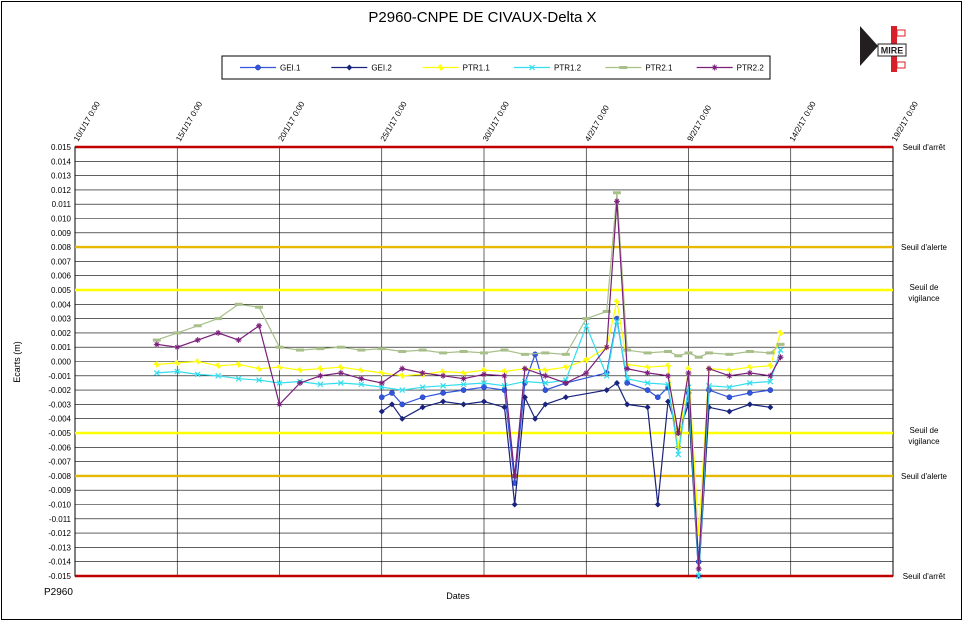  Describe the element at coordinates (59, 533) in the screenshot. I see `y-tick-label: -0.012` at that location.